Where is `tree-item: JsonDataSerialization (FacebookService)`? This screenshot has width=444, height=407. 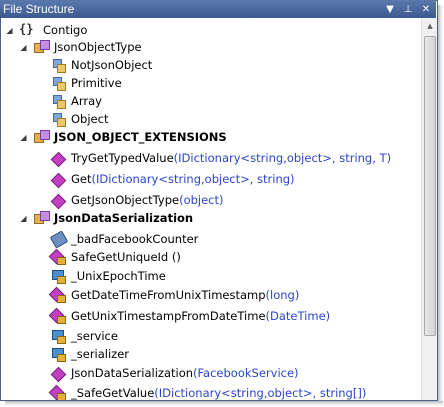 tree-item: JsonDataSerialization (FacebookService) is located at coordinates (174, 373).